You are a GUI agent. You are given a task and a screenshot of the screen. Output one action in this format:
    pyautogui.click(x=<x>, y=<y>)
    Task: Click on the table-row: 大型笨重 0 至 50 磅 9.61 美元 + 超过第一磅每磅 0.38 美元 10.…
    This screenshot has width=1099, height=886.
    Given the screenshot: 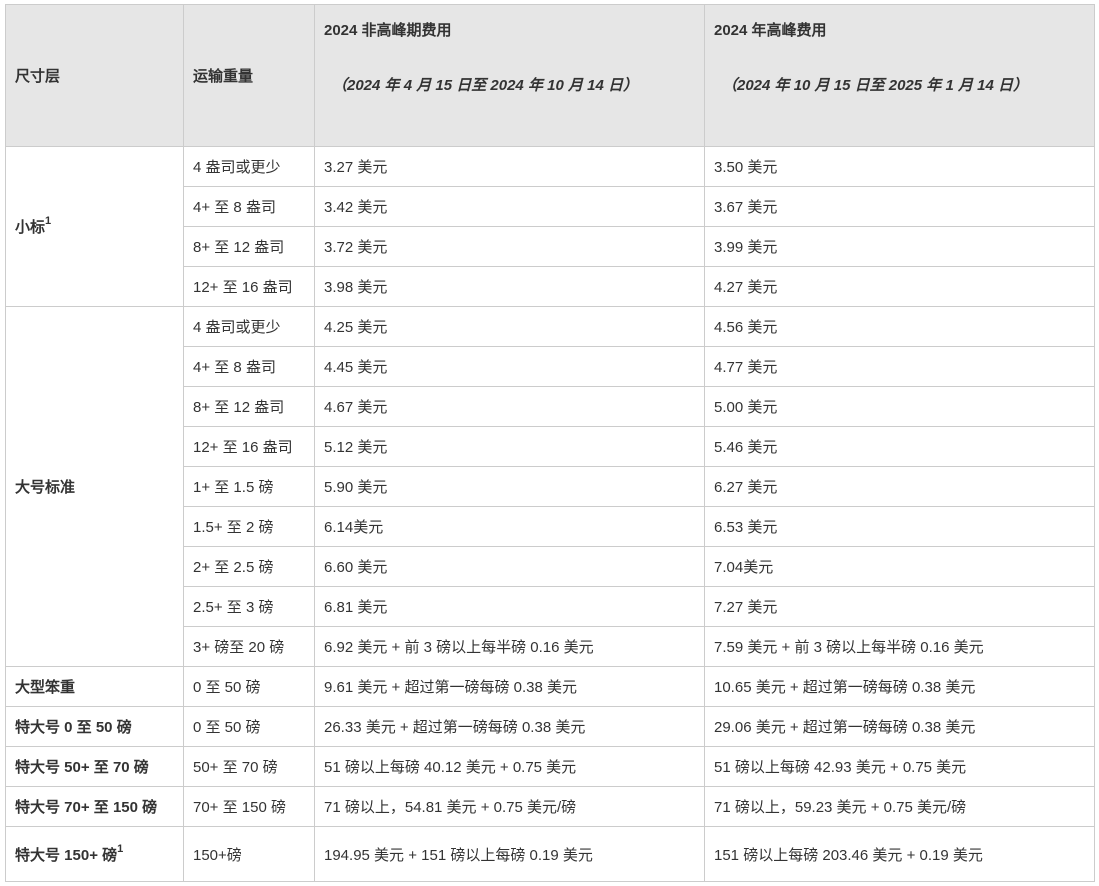 What is the action you would take?
    pyautogui.click(x=550, y=686)
    